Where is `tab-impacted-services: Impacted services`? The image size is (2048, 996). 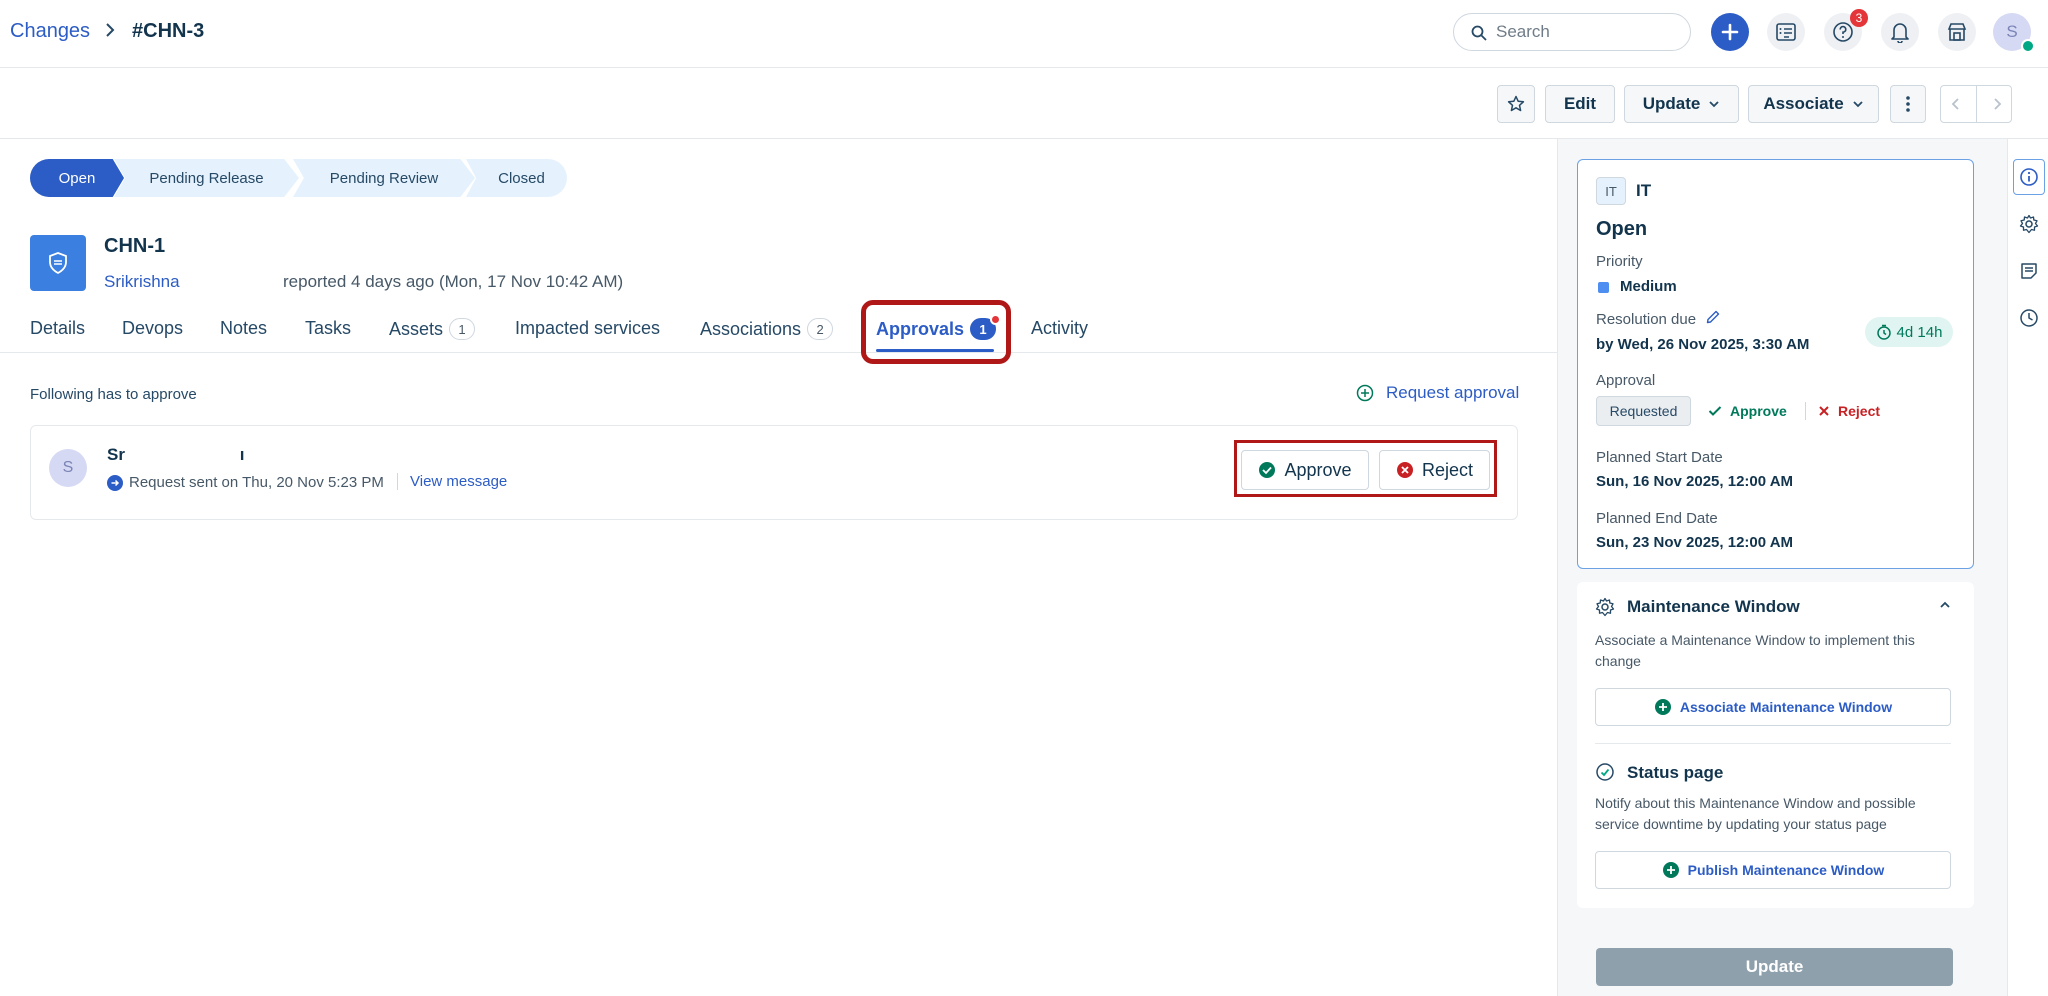 tab-impacted-services: Impacted services is located at coordinates (587, 328).